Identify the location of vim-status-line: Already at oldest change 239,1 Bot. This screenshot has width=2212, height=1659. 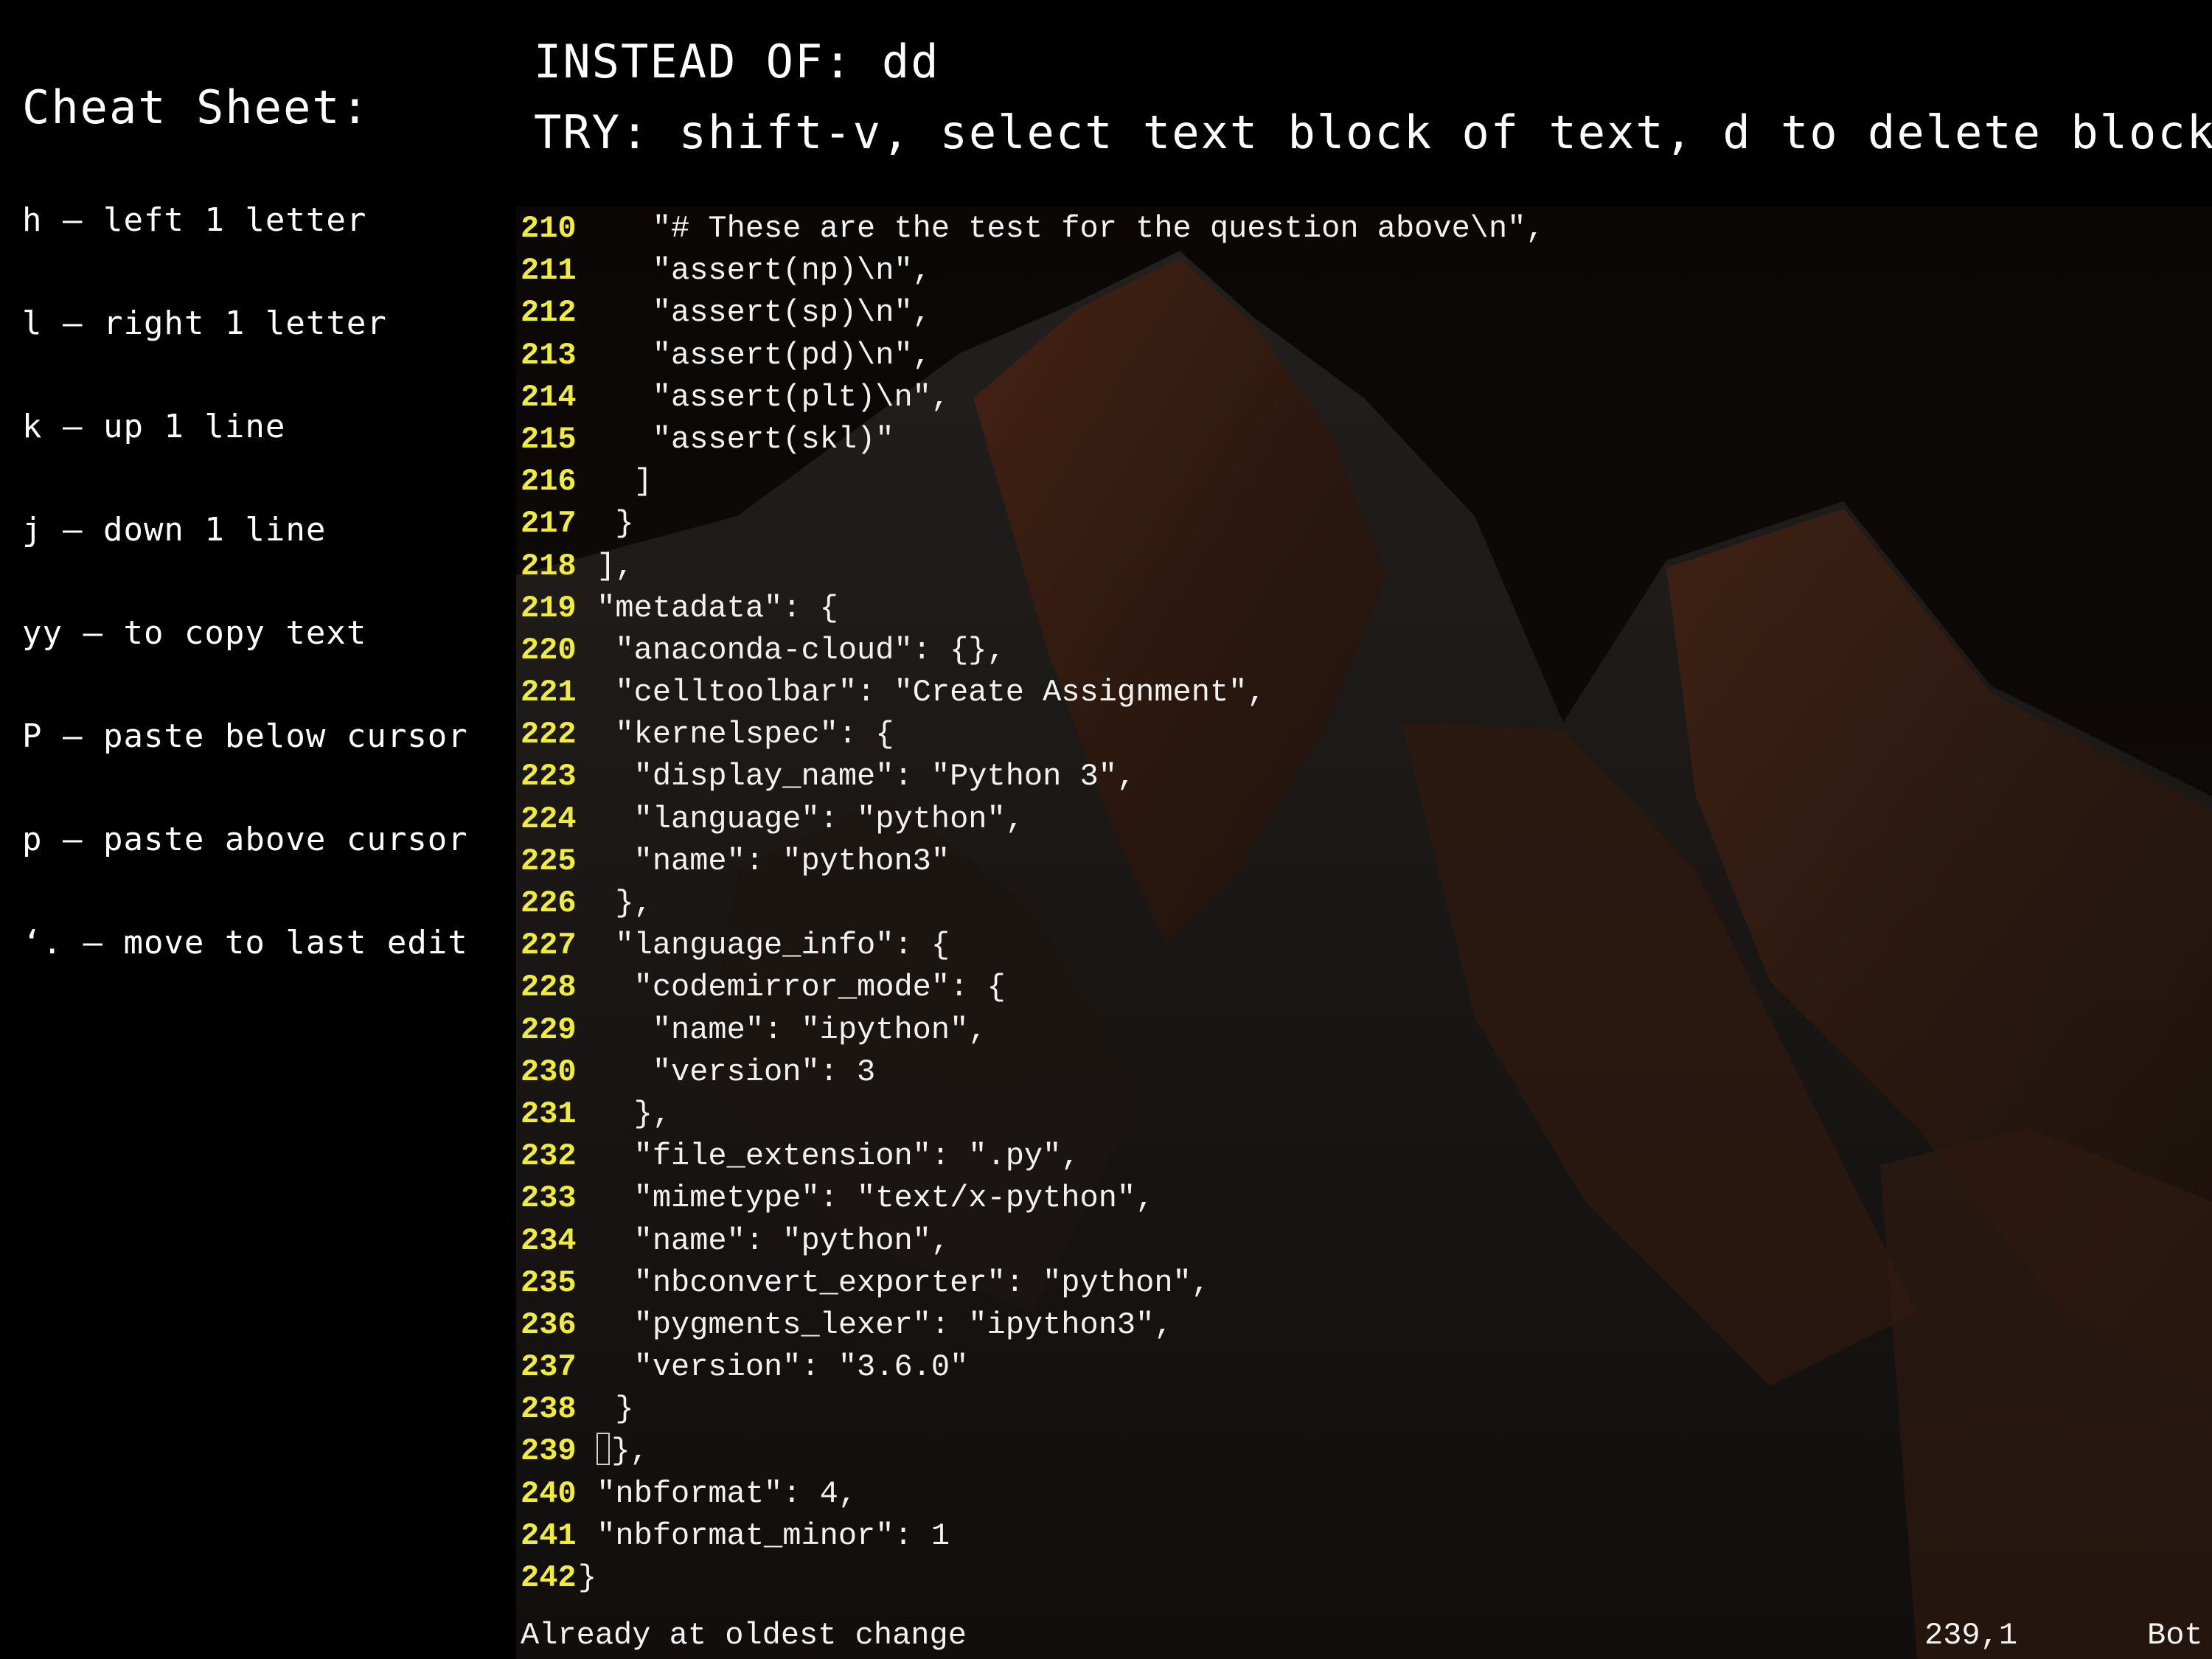
(1362, 1635).